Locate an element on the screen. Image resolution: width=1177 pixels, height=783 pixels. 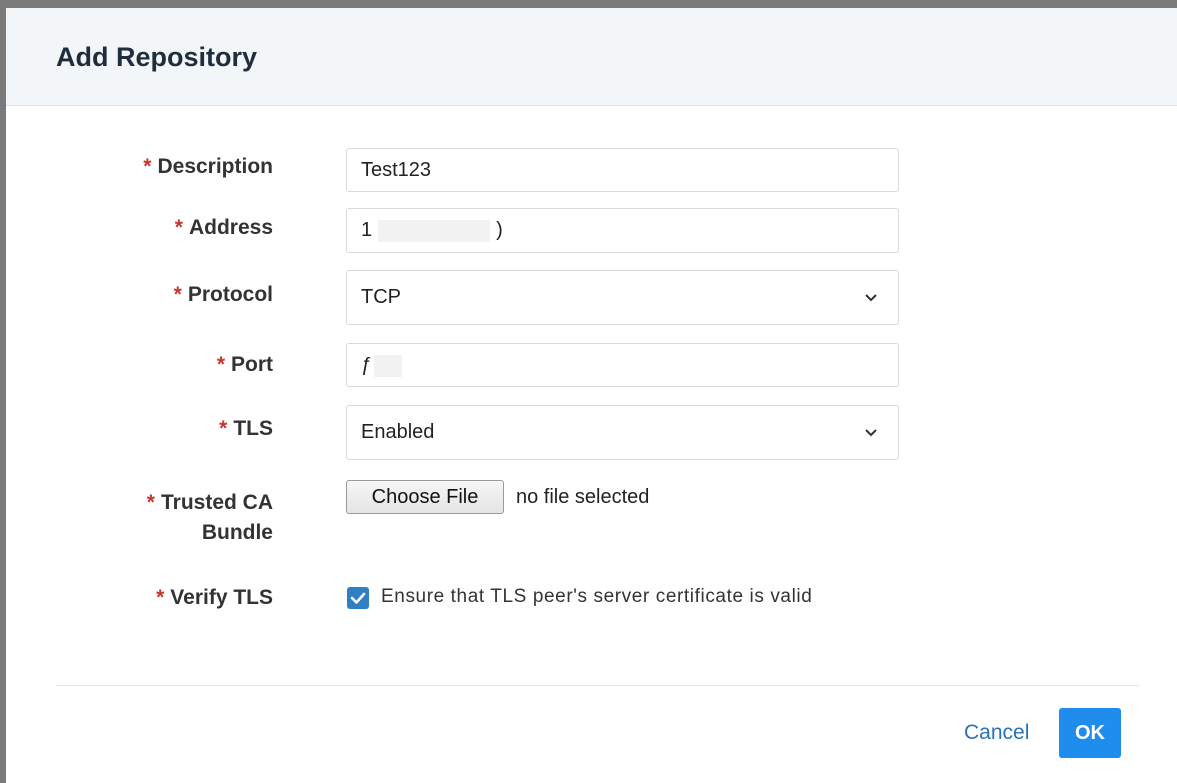
description-input: Test123 is located at coordinates (622, 170).